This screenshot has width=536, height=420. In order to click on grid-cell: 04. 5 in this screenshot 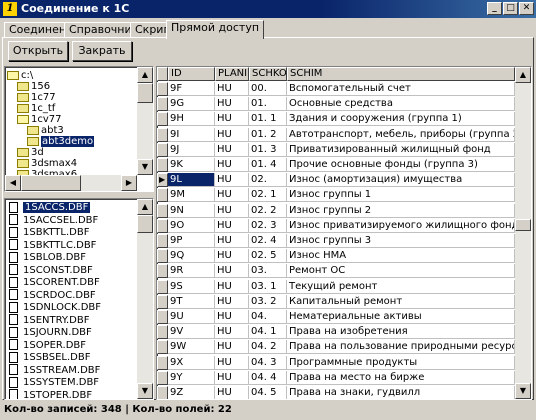, I will do `click(268, 392)`.